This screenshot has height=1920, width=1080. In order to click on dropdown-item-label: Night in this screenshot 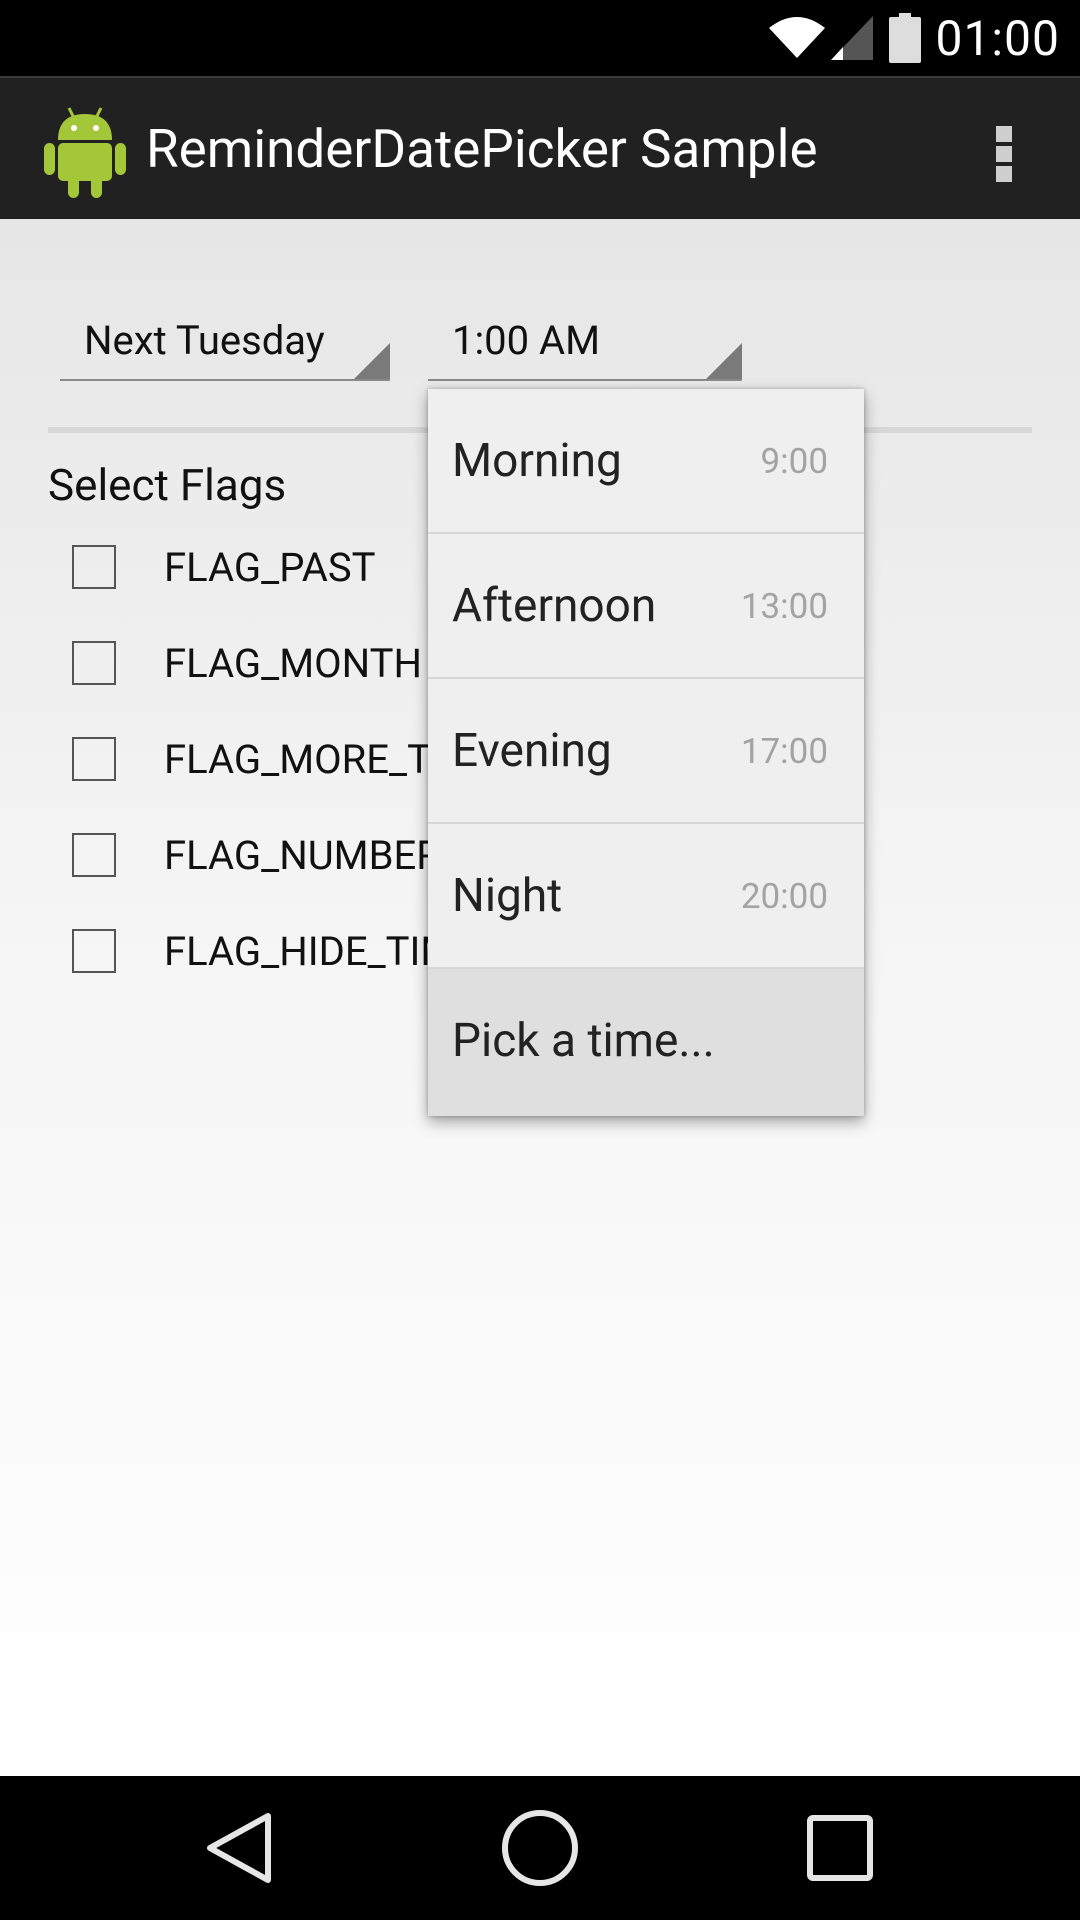, I will do `click(507, 896)`.